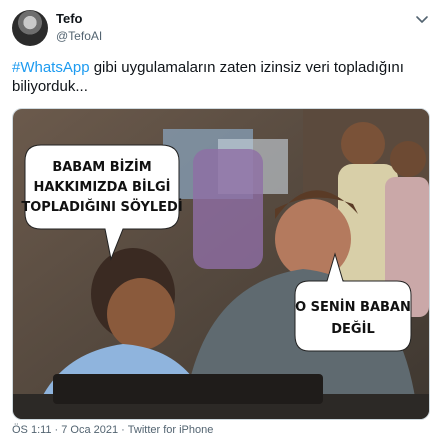  What do you see at coordinates (353, 307) in the screenshot?
I see `right-bubble-line-1: O SENİN BABAN` at bounding box center [353, 307].